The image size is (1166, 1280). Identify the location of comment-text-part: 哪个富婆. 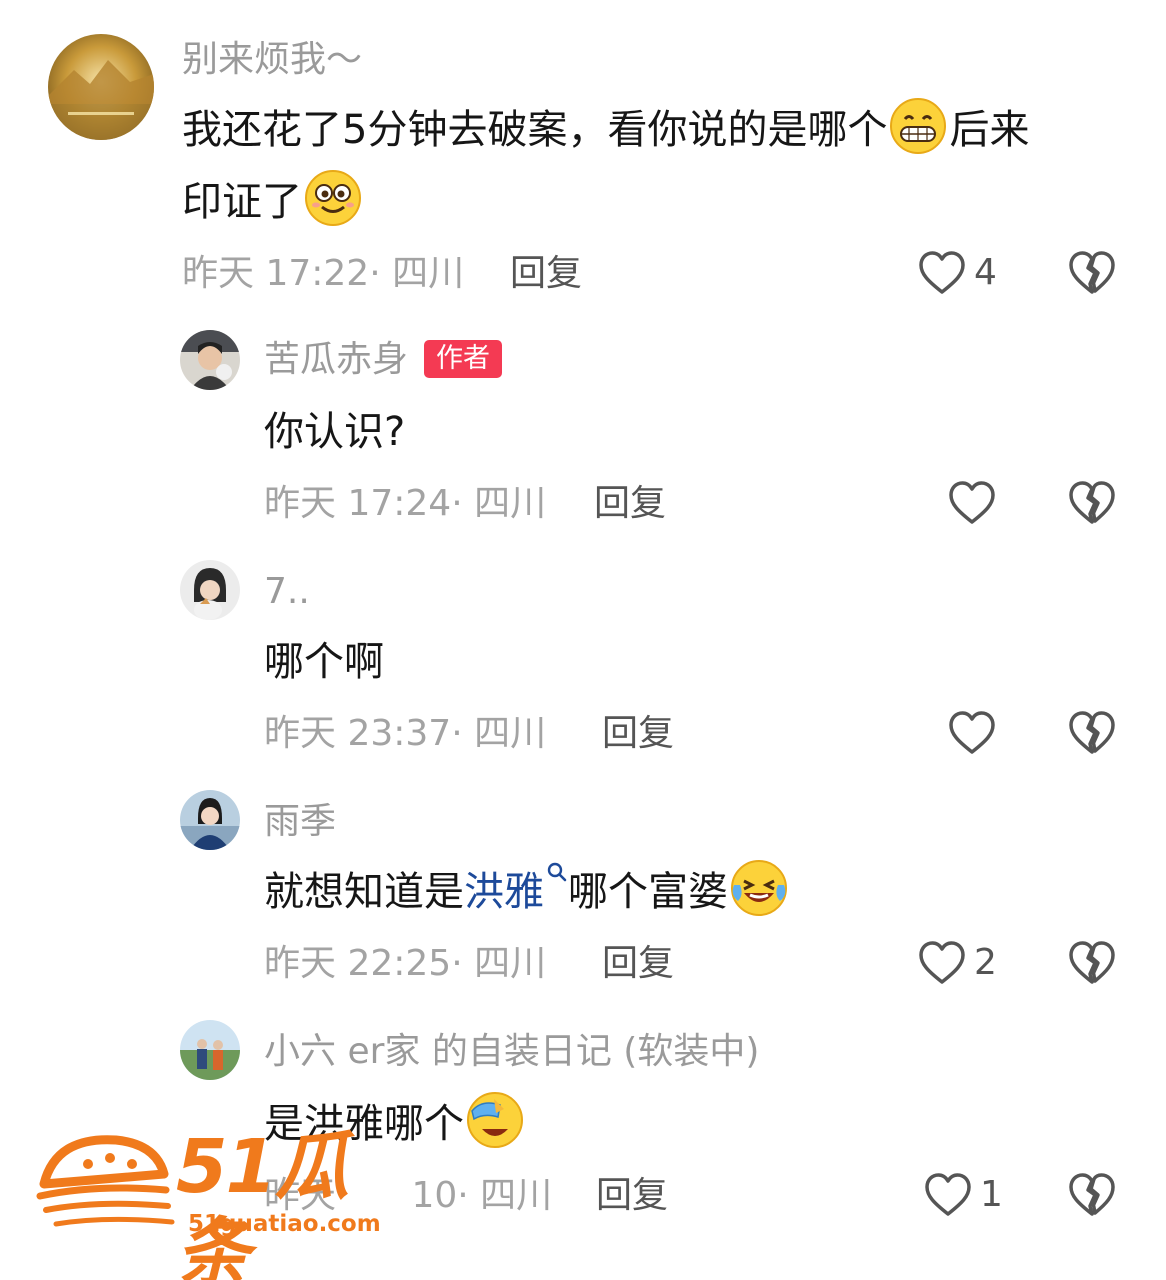
(648, 892).